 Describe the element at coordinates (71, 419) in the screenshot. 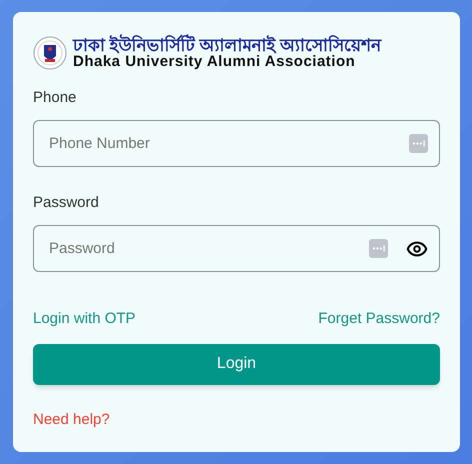

I see `help-link: Need help?` at that location.